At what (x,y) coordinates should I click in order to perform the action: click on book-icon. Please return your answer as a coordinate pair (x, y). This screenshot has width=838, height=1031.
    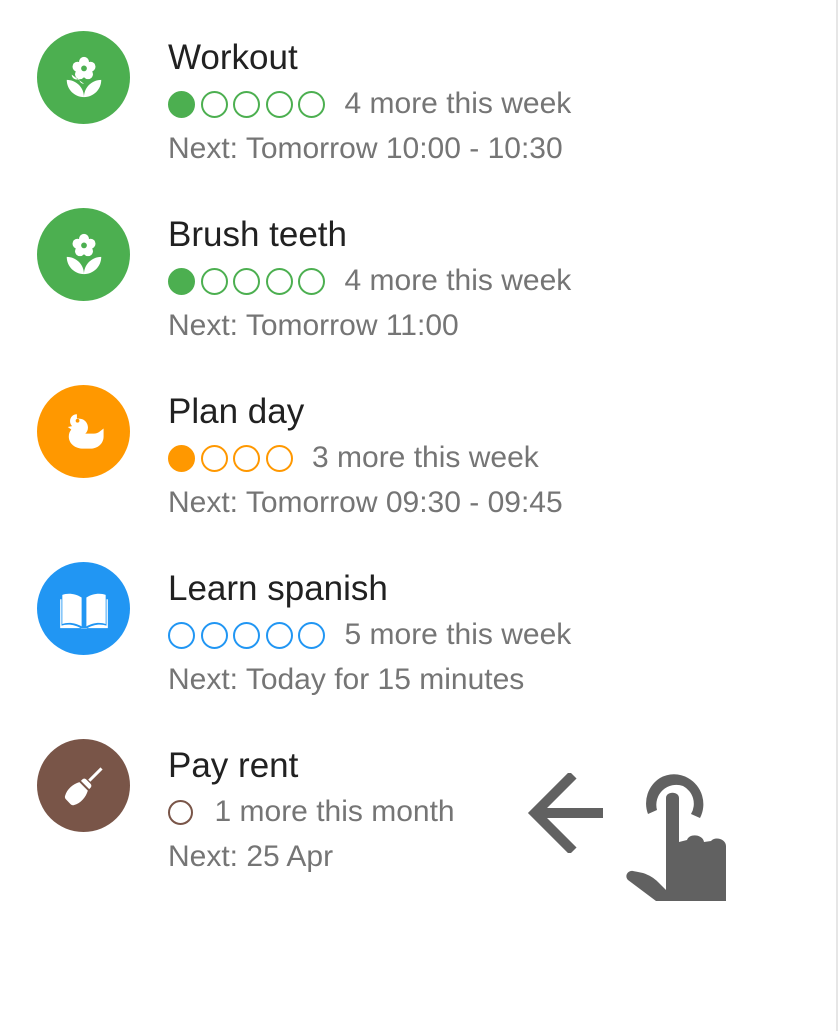
    Looking at the image, I should click on (83, 610).